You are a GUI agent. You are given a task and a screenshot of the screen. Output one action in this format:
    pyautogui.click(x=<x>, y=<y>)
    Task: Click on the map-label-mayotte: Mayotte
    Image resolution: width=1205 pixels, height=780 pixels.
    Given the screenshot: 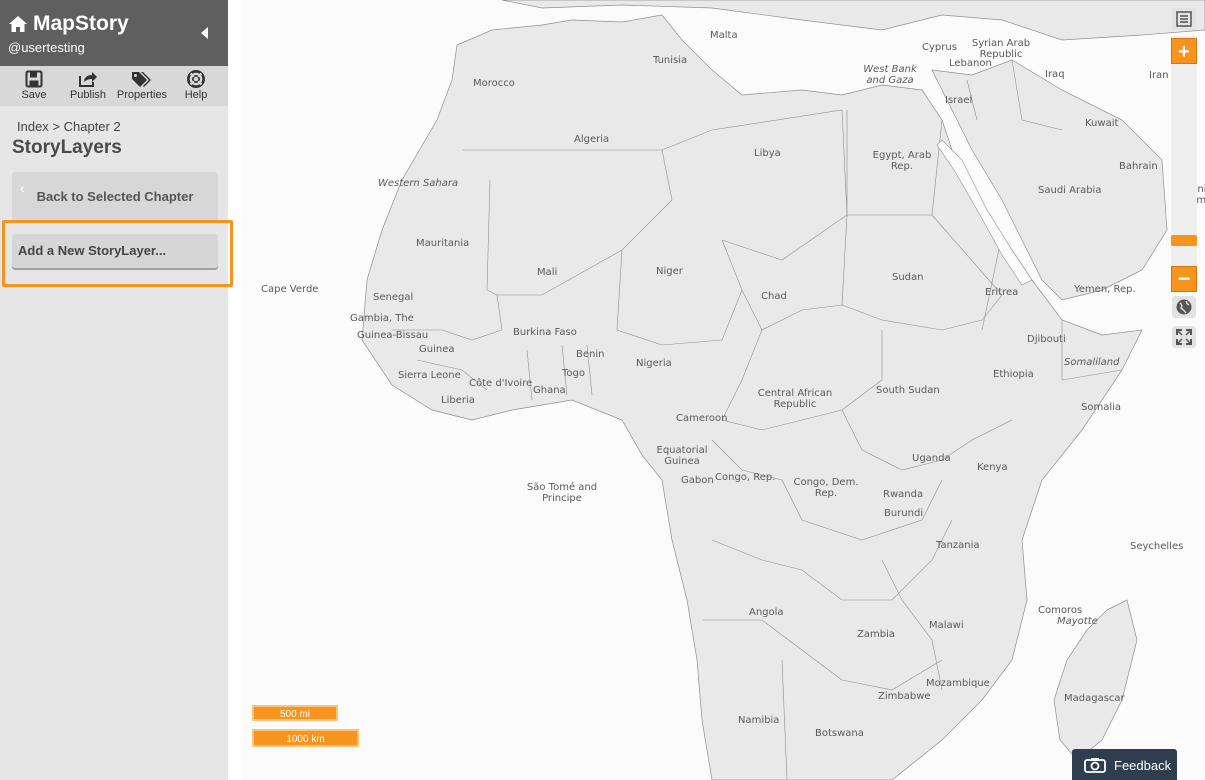 What is the action you would take?
    pyautogui.click(x=1077, y=621)
    